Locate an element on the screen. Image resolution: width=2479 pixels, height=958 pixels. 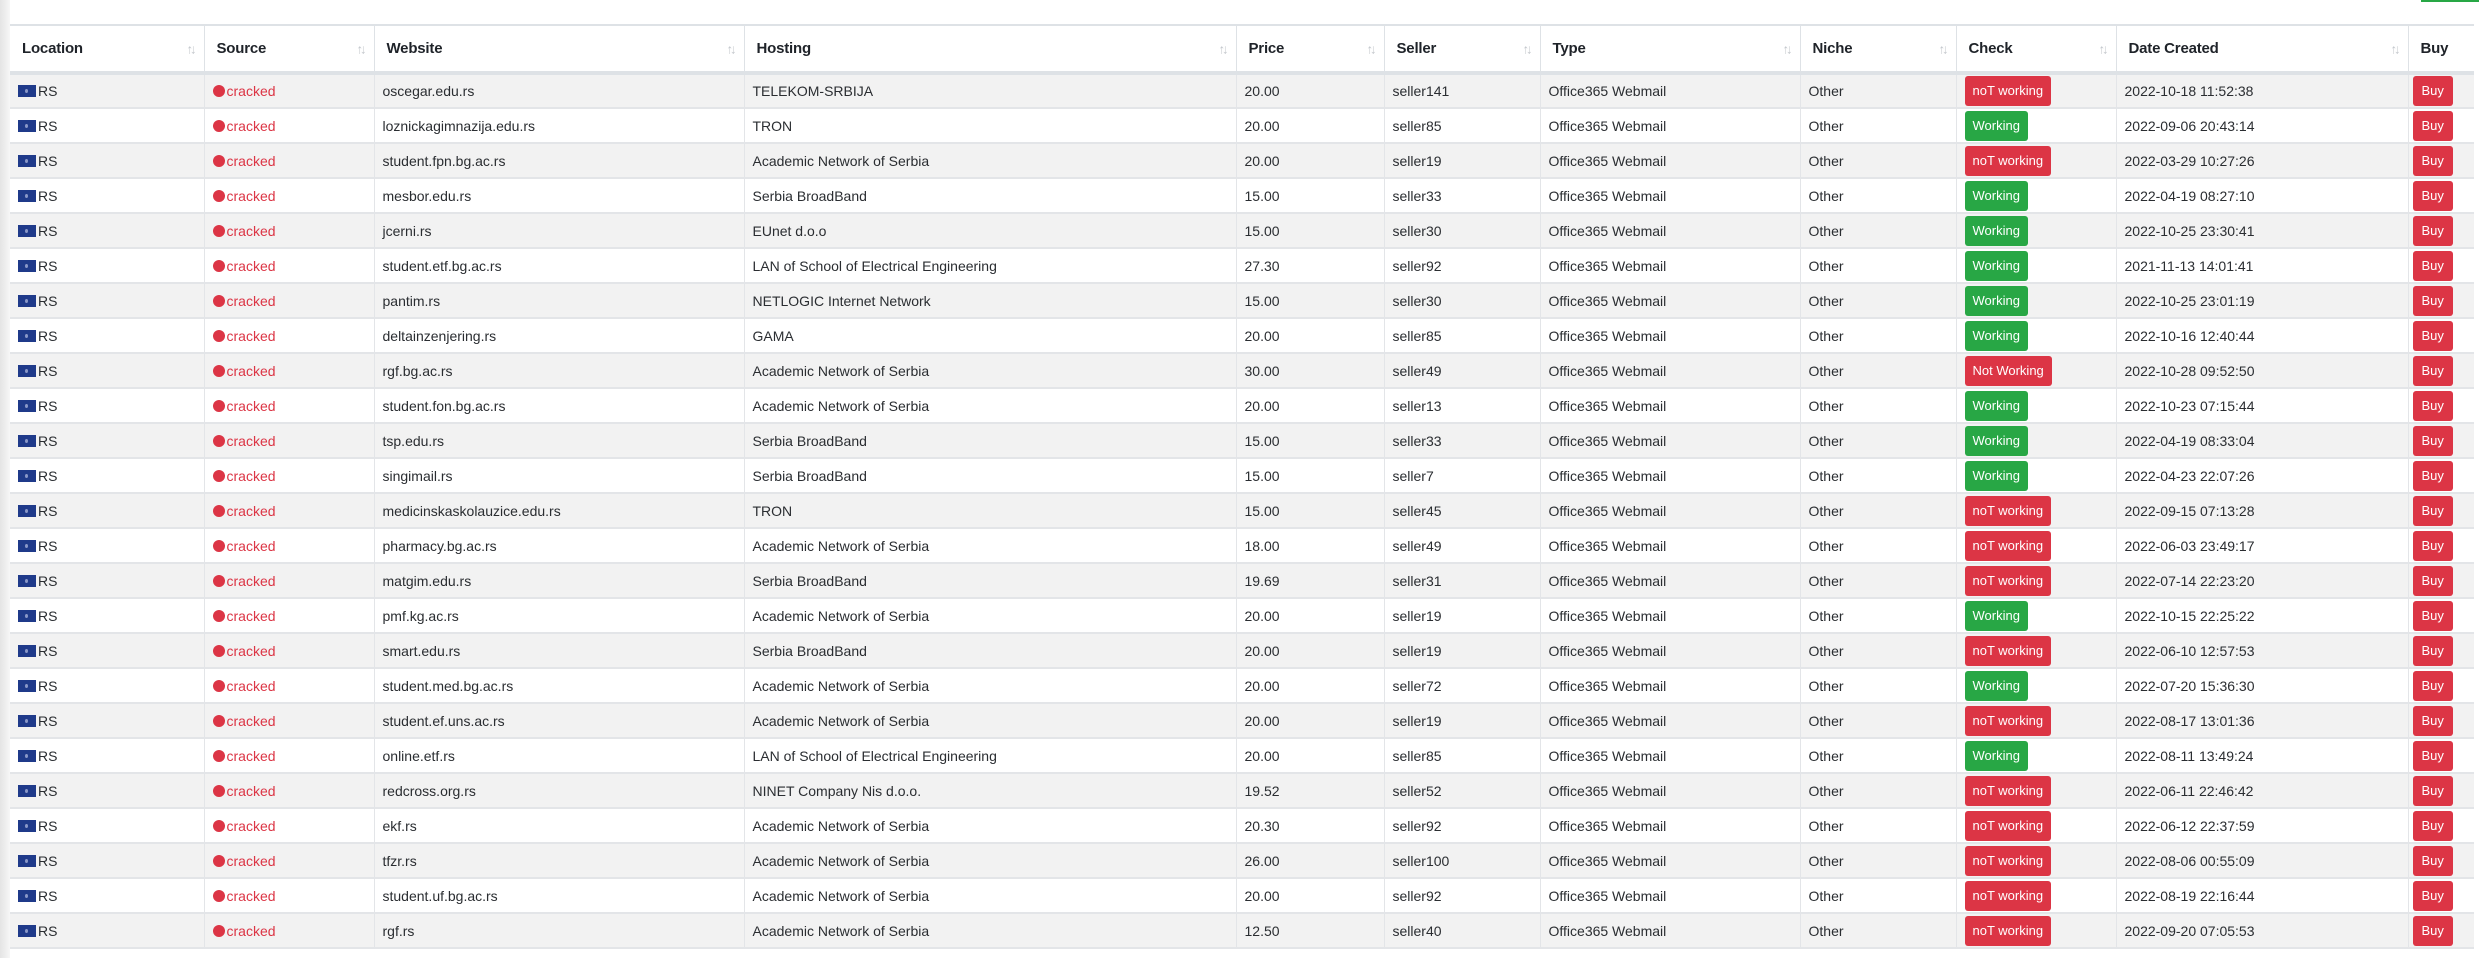
top-action-button-edge is located at coordinates (2450, 1).